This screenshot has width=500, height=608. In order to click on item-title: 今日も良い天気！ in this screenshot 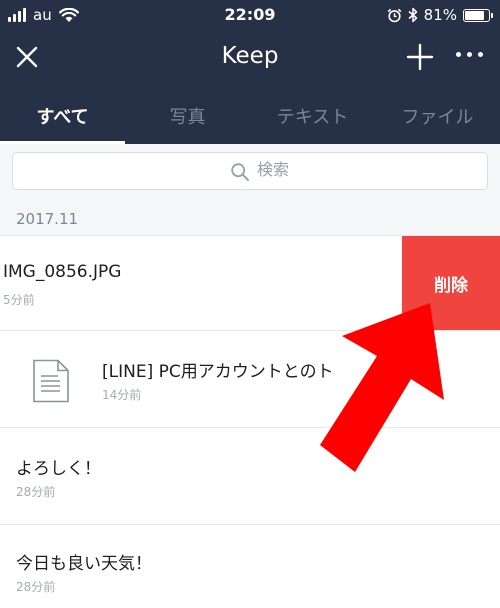, I will do `click(84, 564)`.